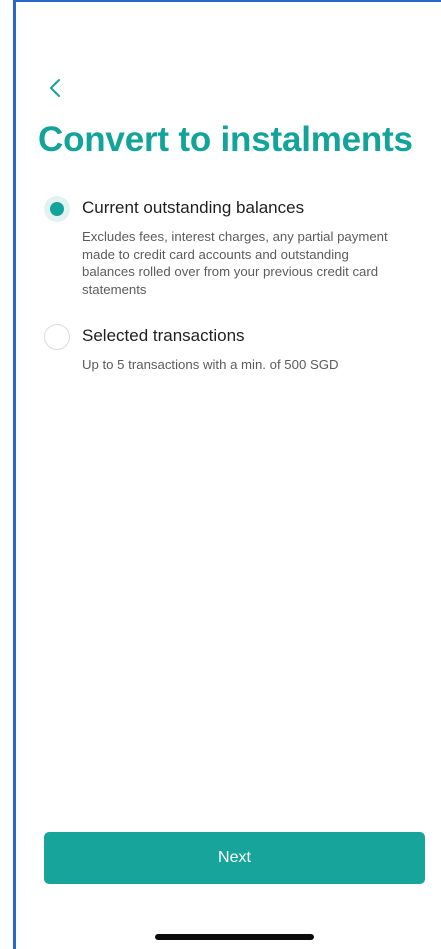 The image size is (441, 949). I want to click on option-label: Selected transactions, so click(163, 335).